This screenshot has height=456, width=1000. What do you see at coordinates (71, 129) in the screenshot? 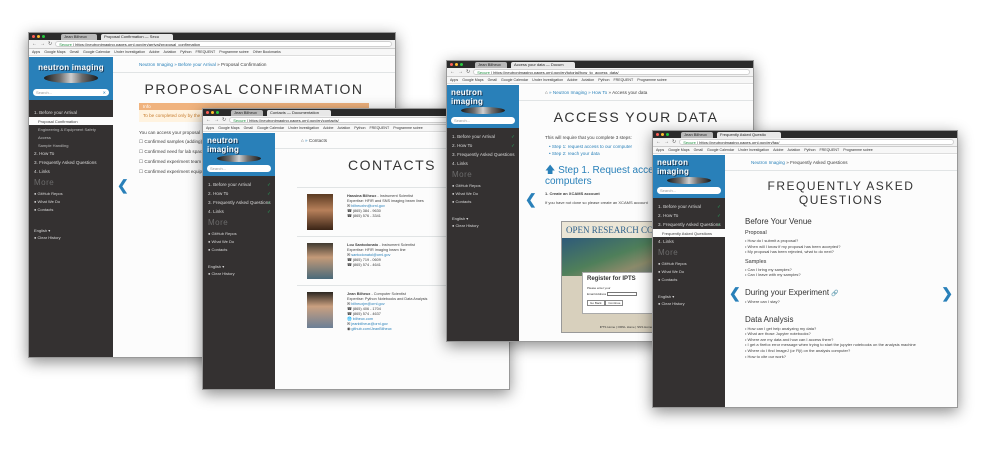
I see `sidebar-sub-safety: Engineering & Equipment Safety` at bounding box center [71, 129].